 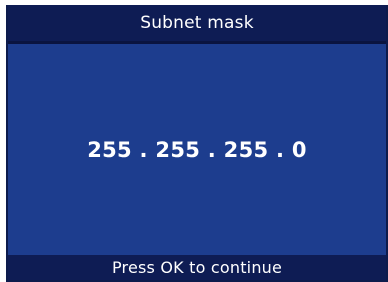 I want to click on screen-title: Subnet mask, so click(x=197, y=23).